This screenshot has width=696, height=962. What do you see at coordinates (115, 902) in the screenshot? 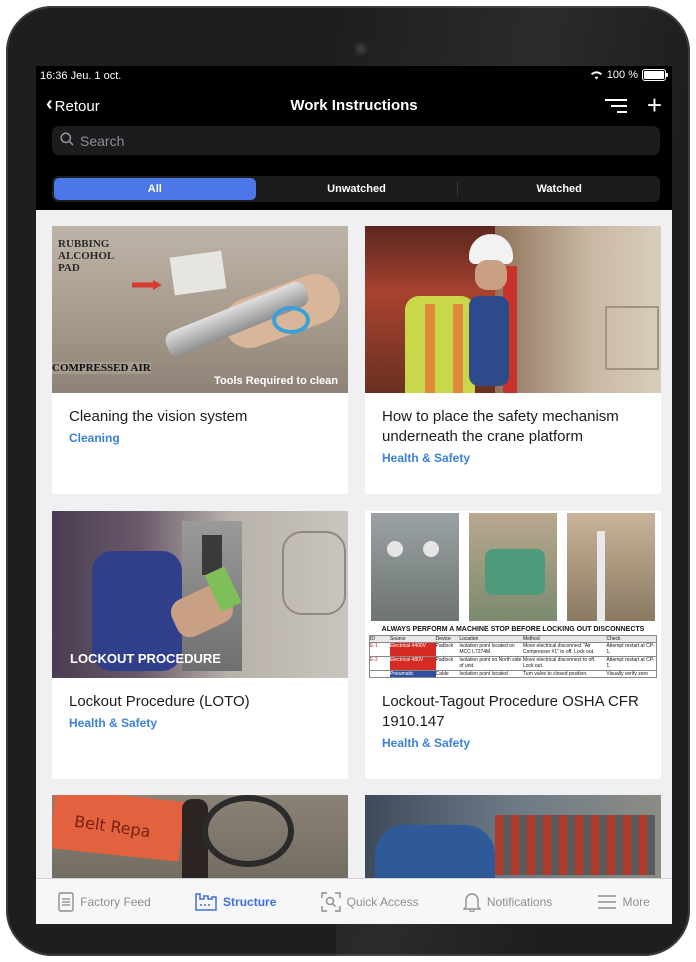
I see `tab-label: Factory Feed` at bounding box center [115, 902].